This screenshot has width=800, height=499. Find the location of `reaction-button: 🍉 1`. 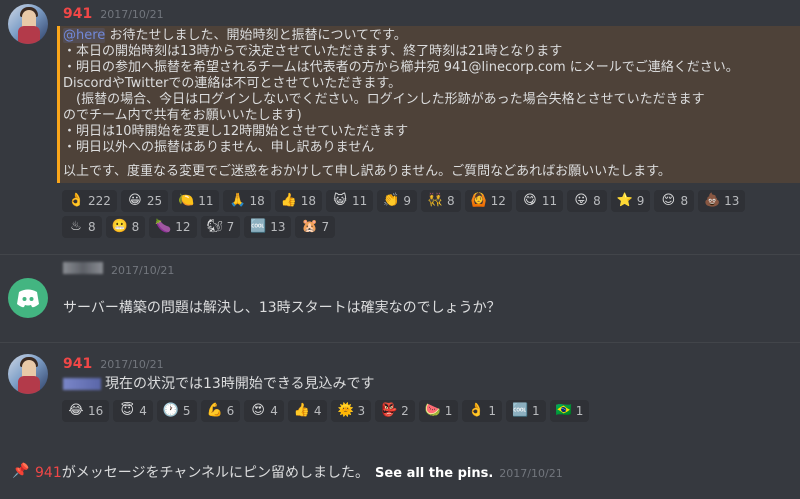

reaction-button: 🍉 1 is located at coordinates (438, 411).